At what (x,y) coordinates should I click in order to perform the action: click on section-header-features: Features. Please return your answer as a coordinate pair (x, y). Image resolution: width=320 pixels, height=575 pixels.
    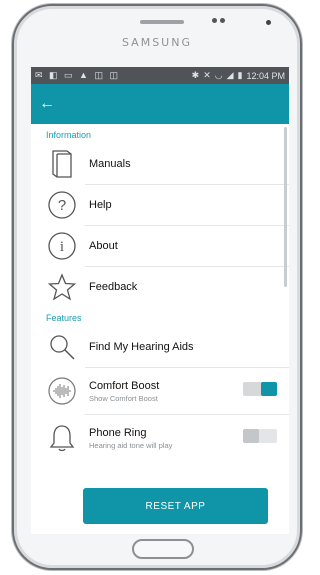
    Looking at the image, I should click on (64, 318).